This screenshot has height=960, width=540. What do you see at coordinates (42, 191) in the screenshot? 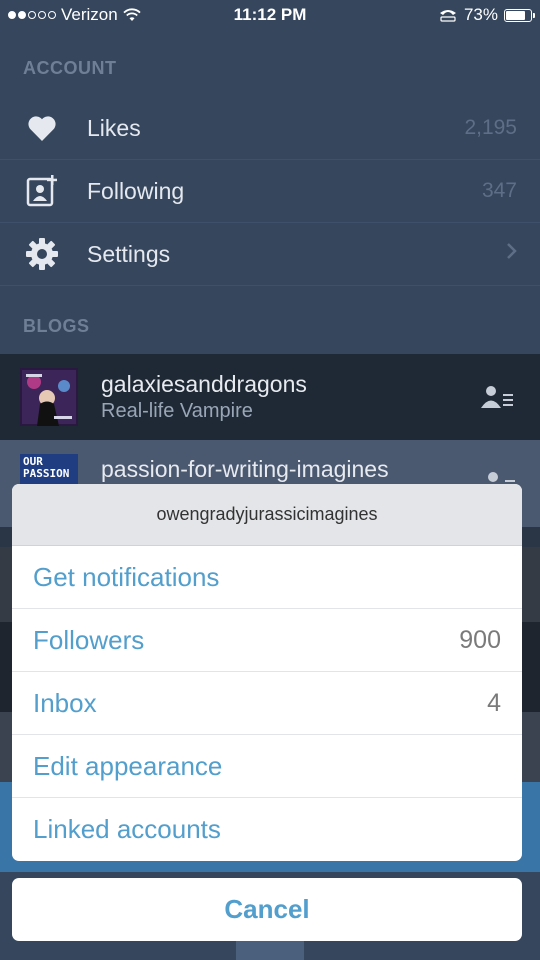
I see `add-user-icon` at bounding box center [42, 191].